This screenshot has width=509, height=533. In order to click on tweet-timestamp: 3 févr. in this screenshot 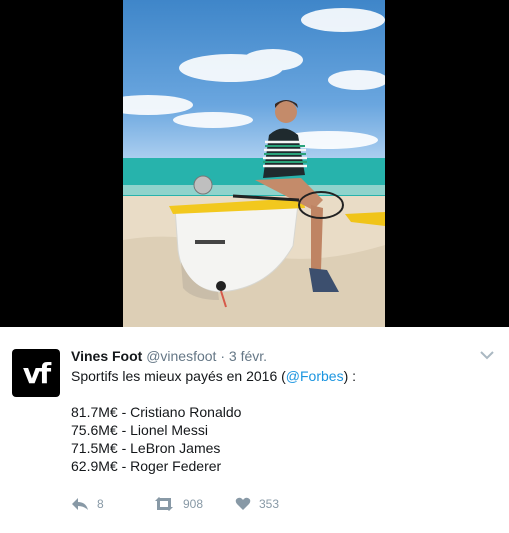, I will do `click(248, 356)`.